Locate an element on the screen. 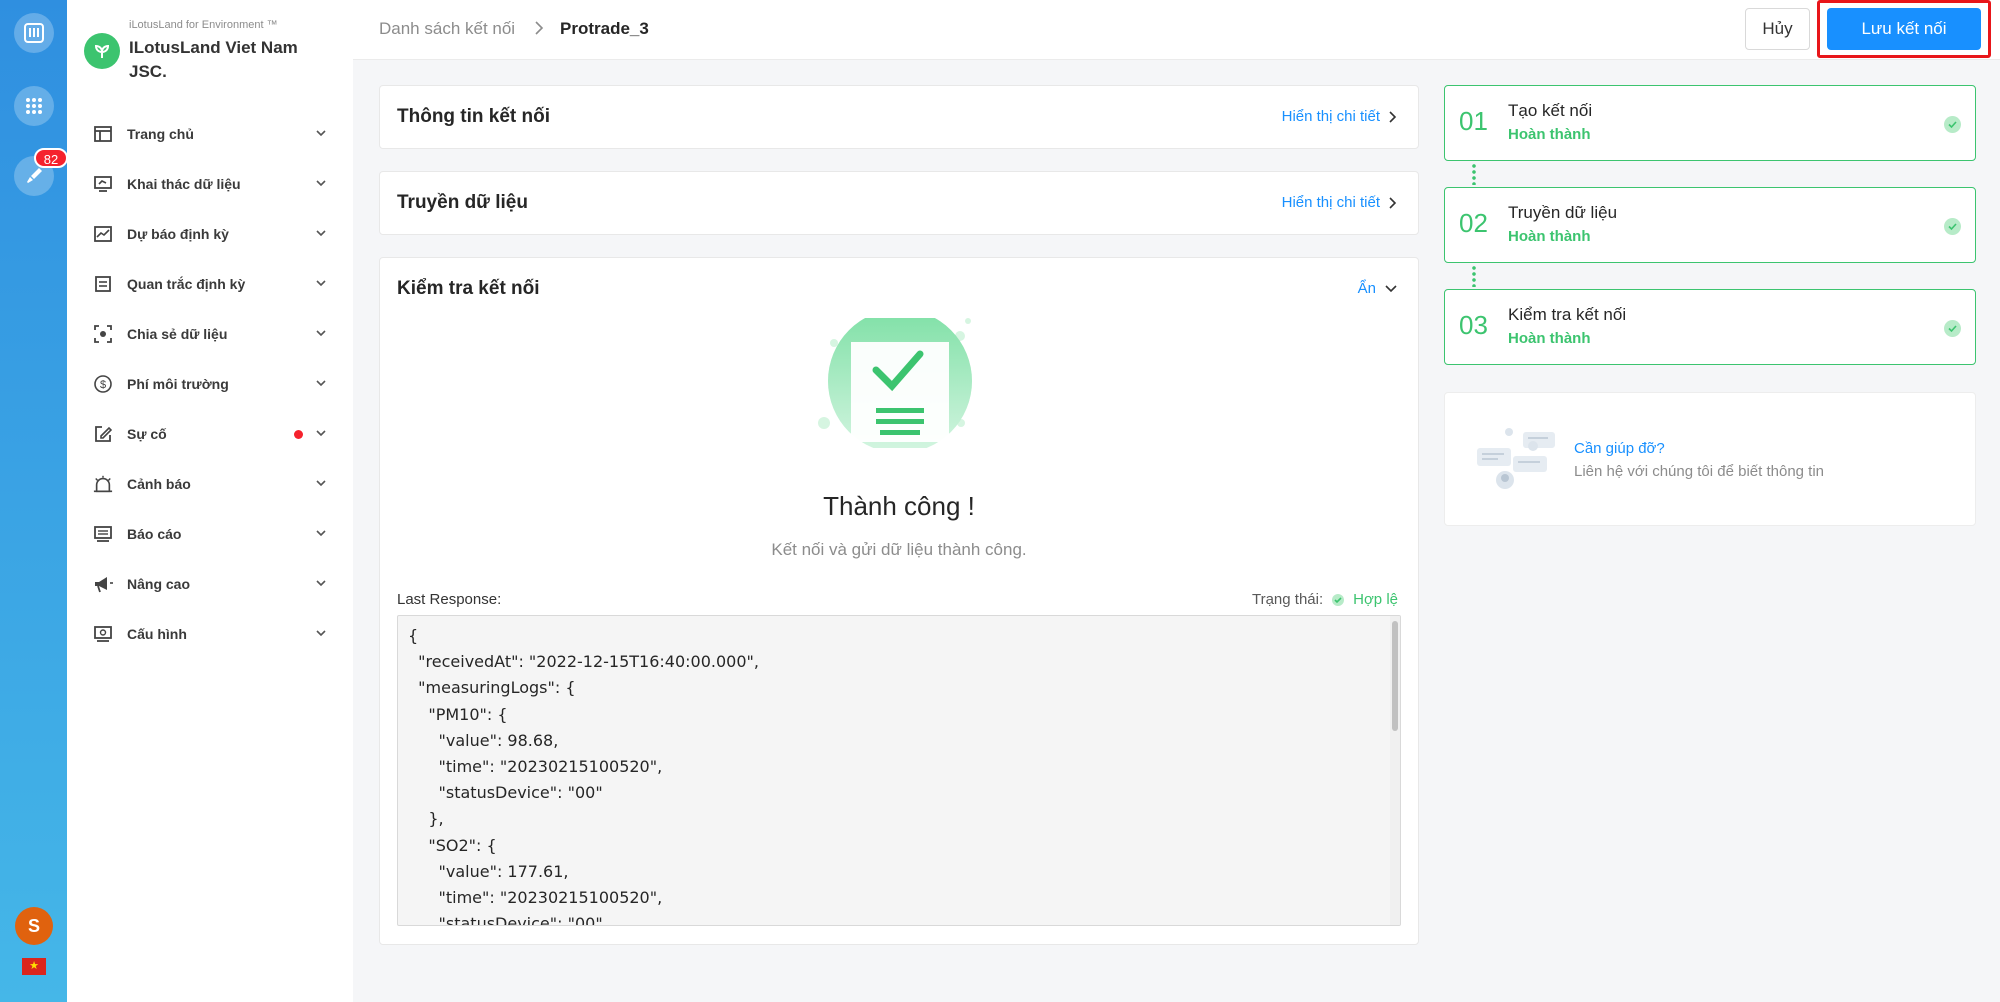 The height and width of the screenshot is (1002, 2000). language-flag-icon: ★ is located at coordinates (34, 966).